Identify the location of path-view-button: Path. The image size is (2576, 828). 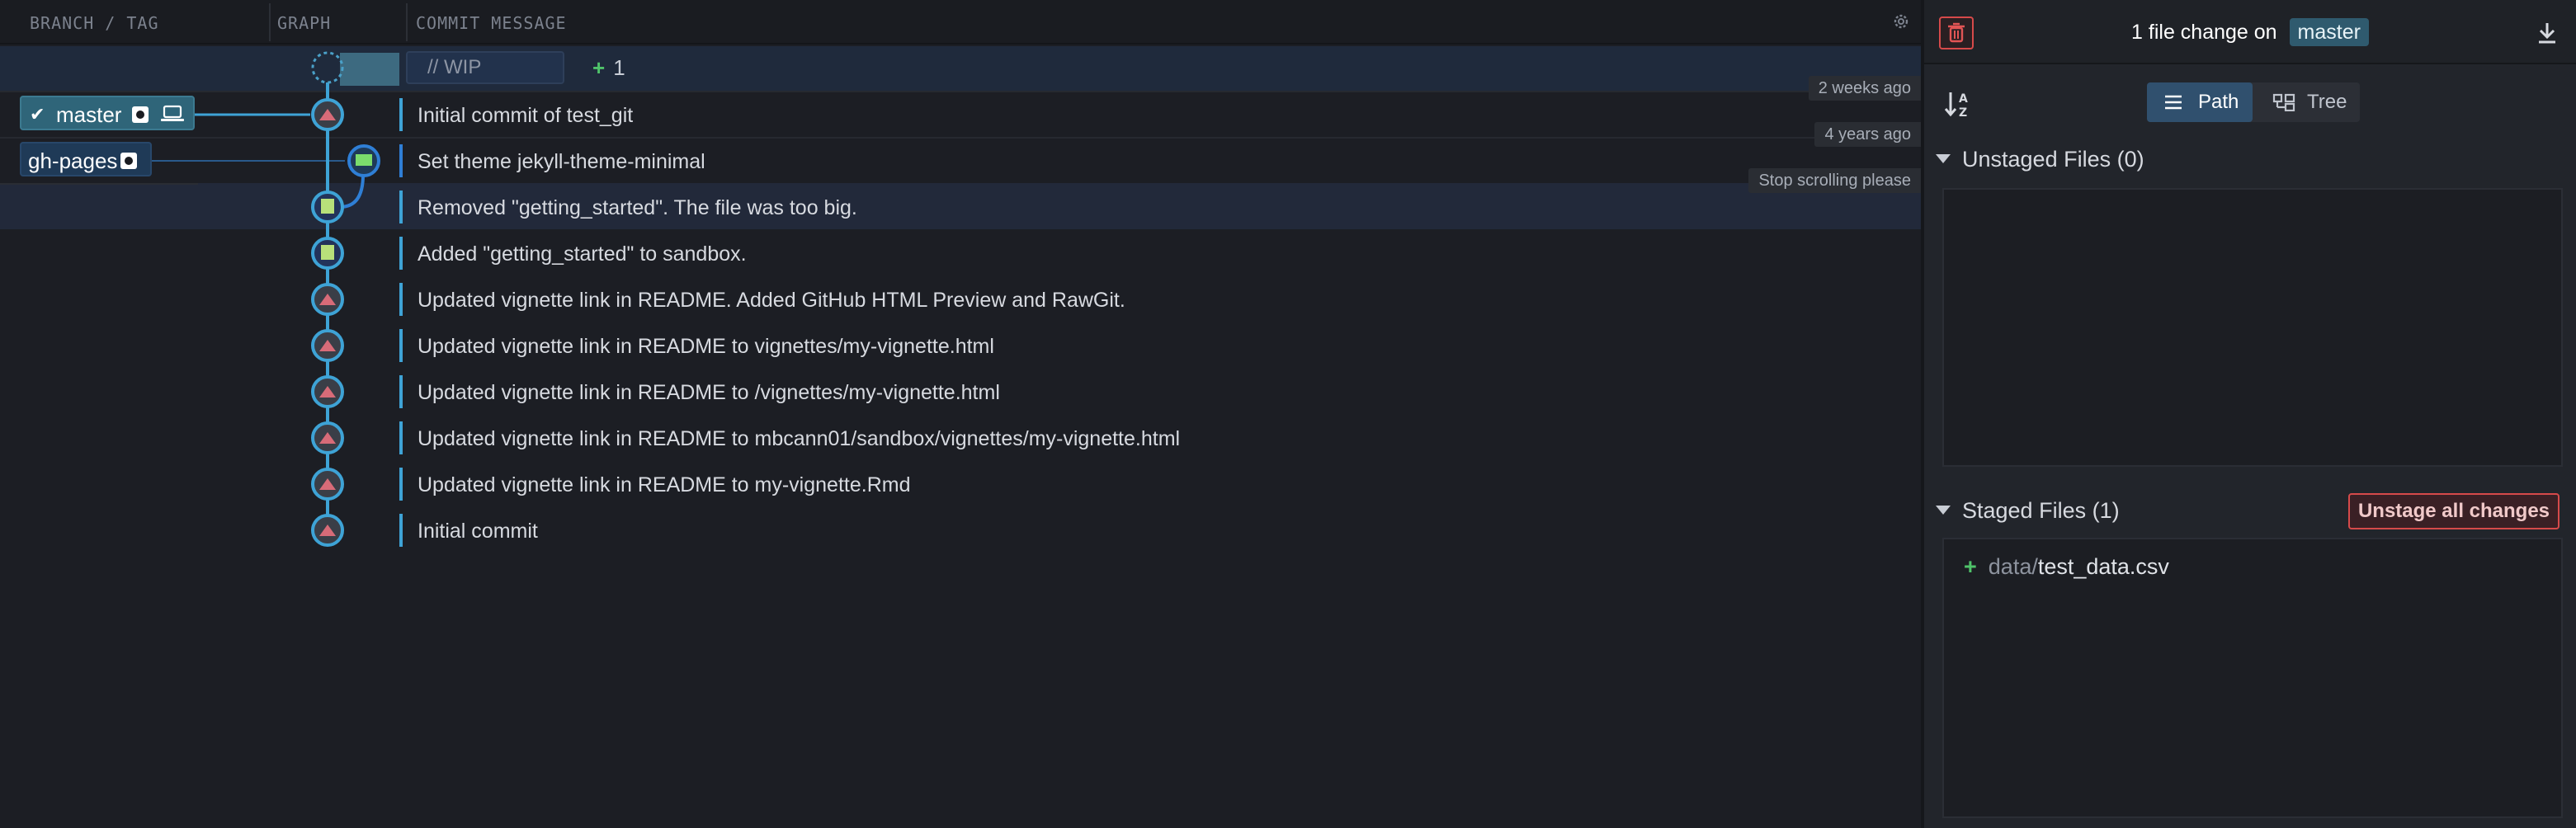
(2200, 102).